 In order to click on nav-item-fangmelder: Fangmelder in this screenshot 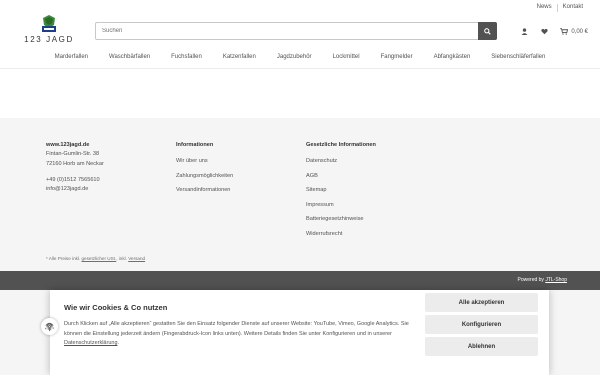, I will do `click(396, 61)`.